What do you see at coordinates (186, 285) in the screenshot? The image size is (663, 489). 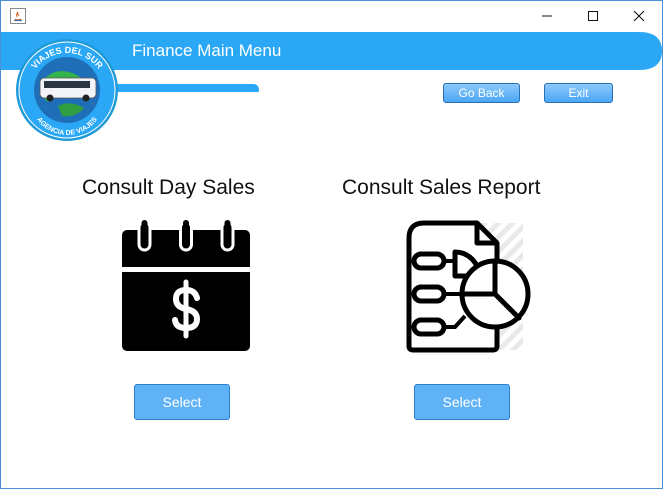 I see `calendar-dollar-icon` at bounding box center [186, 285].